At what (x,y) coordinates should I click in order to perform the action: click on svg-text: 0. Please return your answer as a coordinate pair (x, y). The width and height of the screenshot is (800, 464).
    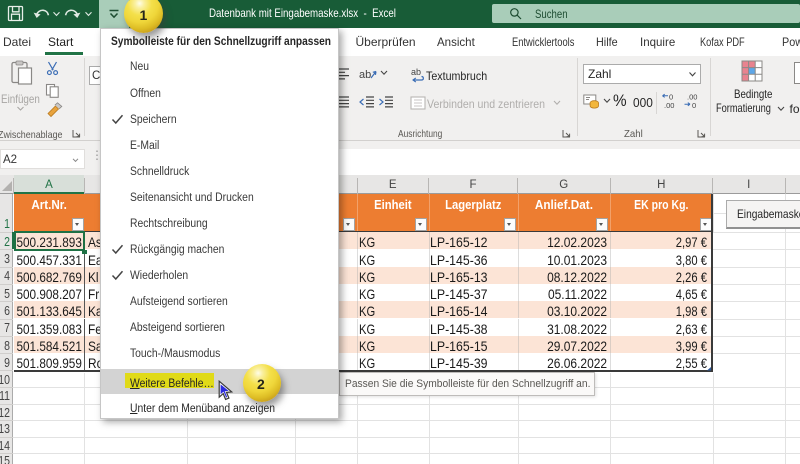
    Looking at the image, I should click on (694, 105).